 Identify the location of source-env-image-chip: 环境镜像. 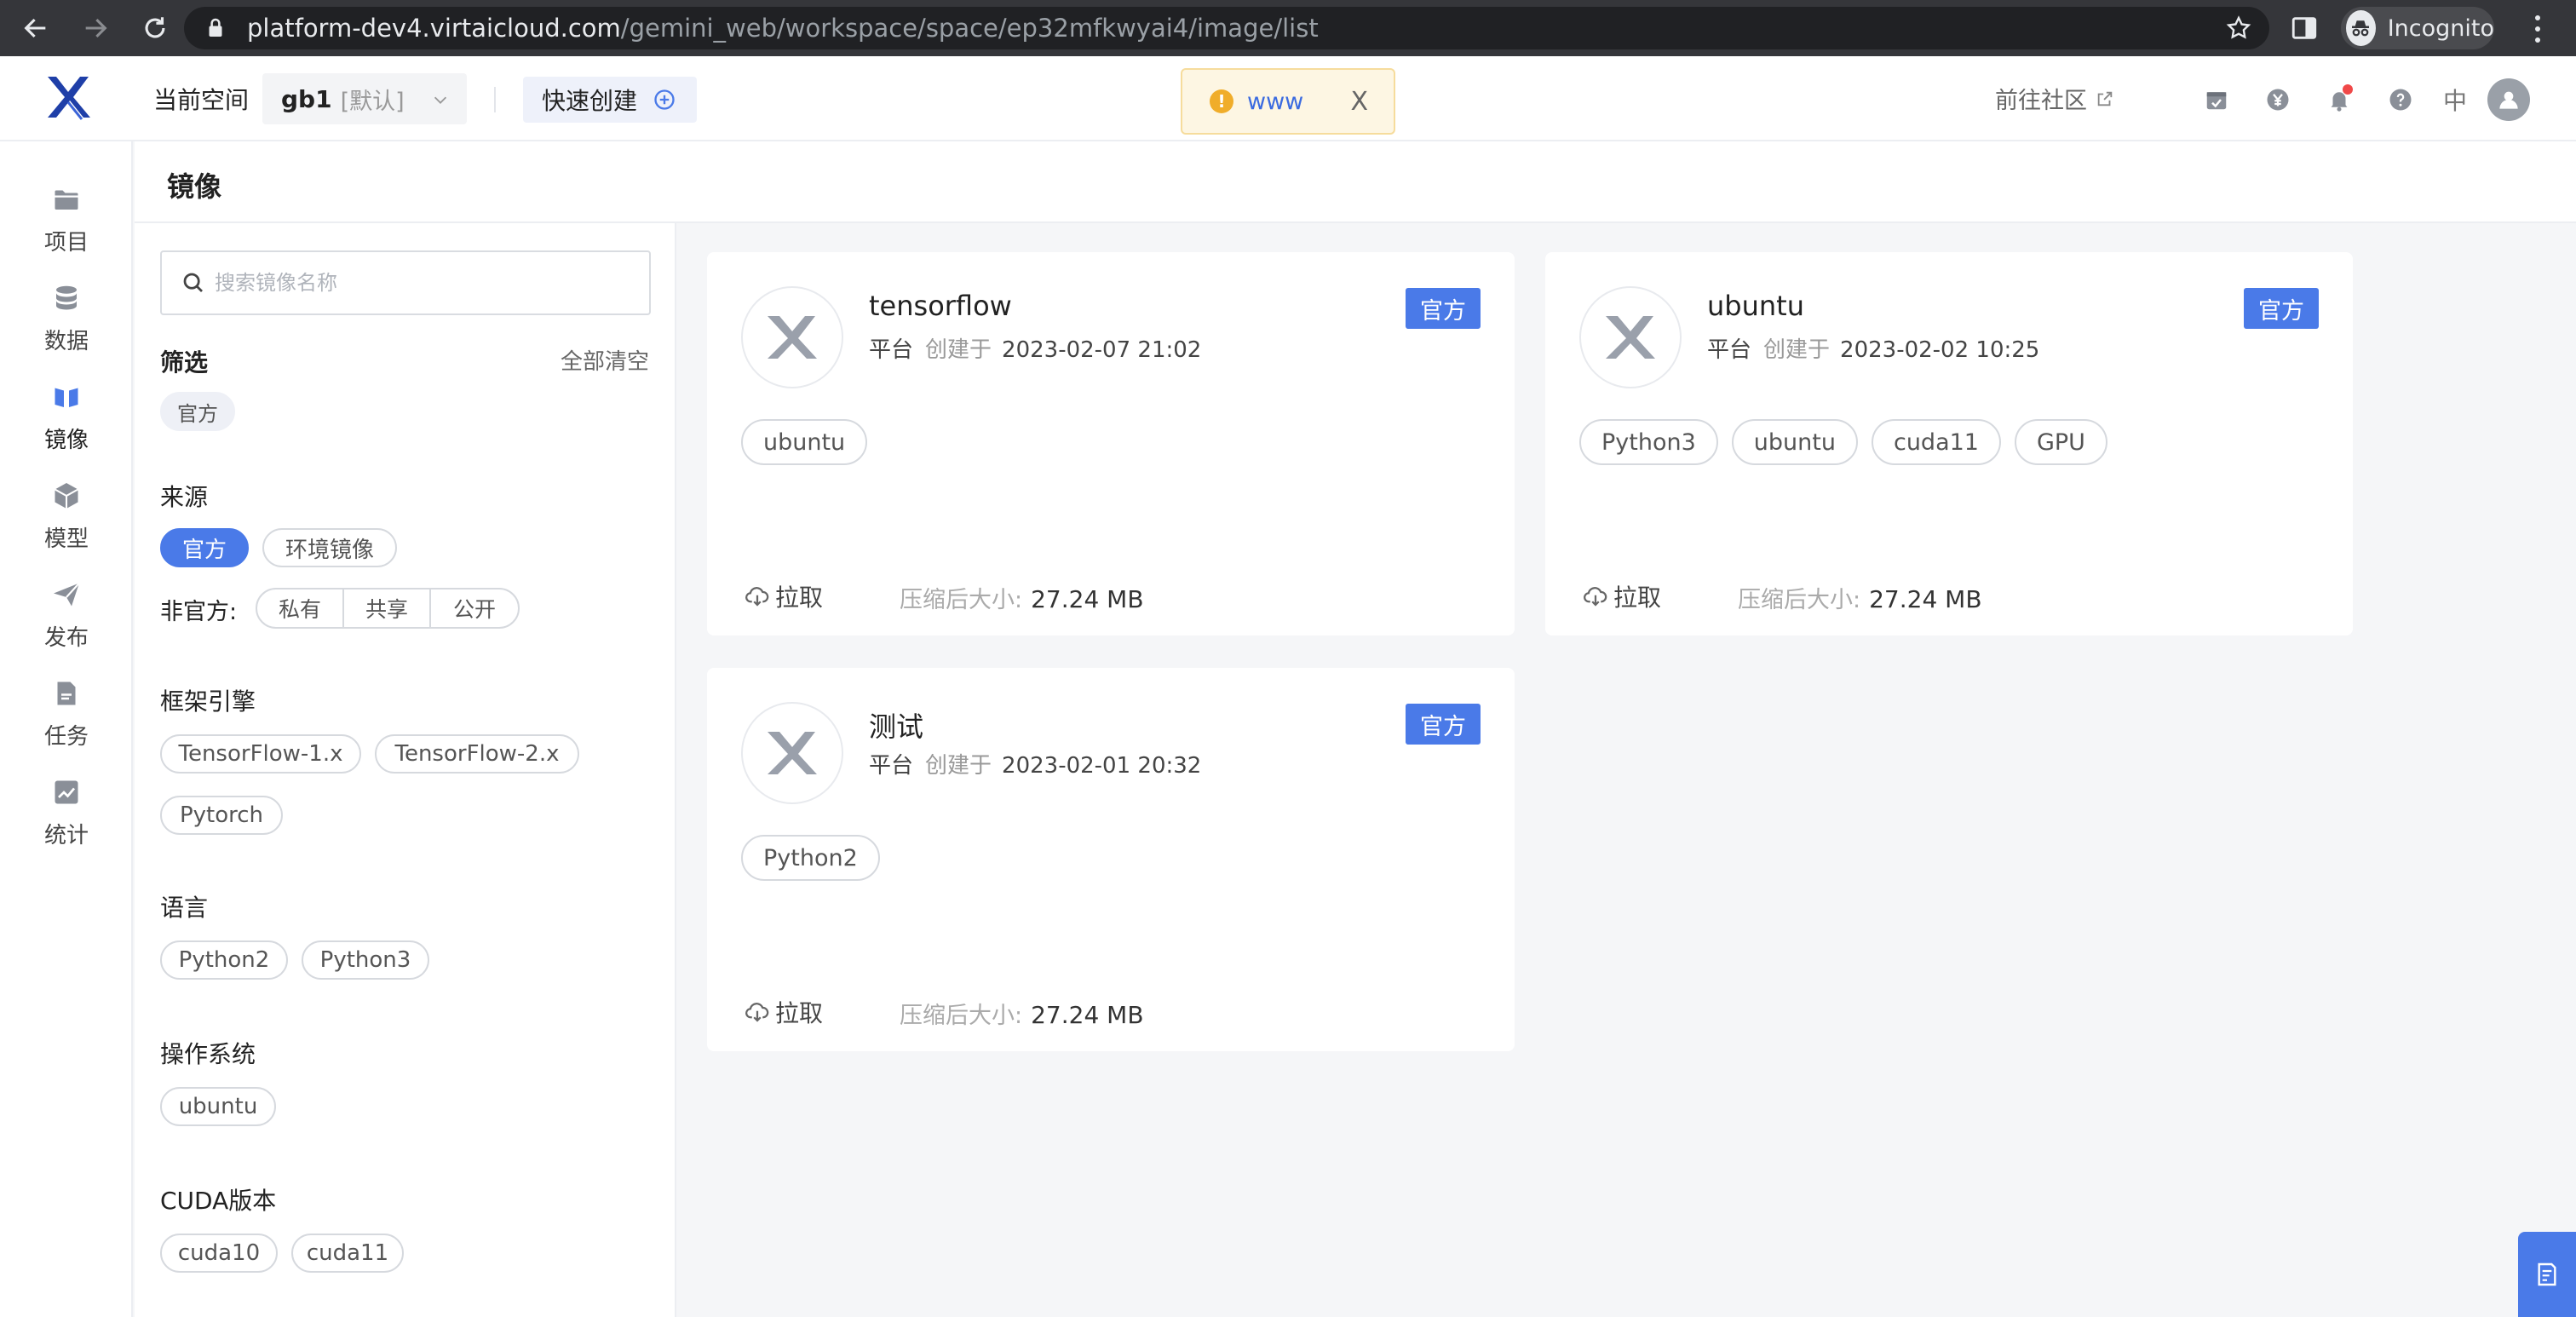
(330, 548).